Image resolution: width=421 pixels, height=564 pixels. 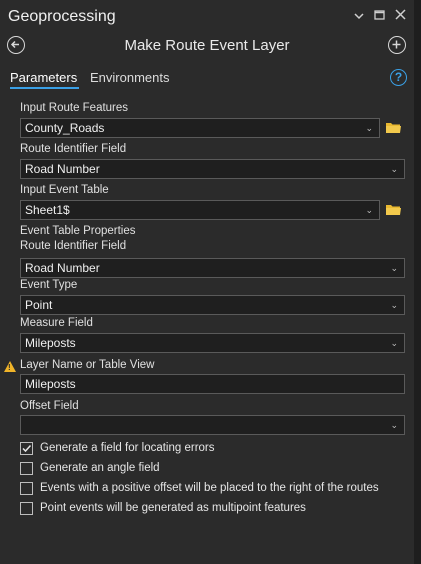 I want to click on multipoint-features-checkbox, so click(x=26, y=508).